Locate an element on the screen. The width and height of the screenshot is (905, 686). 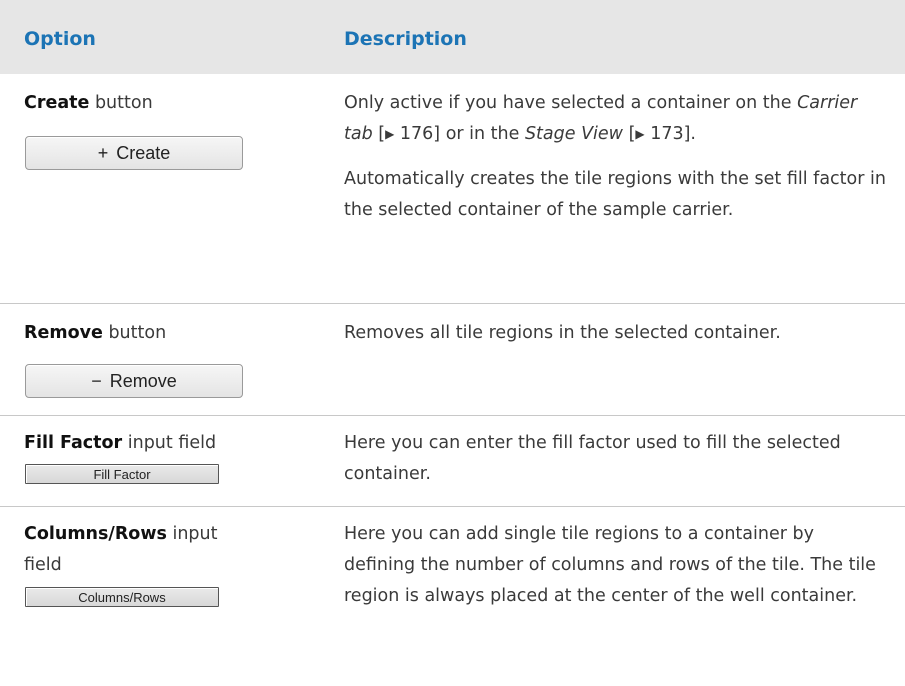
minus-icon: − is located at coordinates (96, 380).